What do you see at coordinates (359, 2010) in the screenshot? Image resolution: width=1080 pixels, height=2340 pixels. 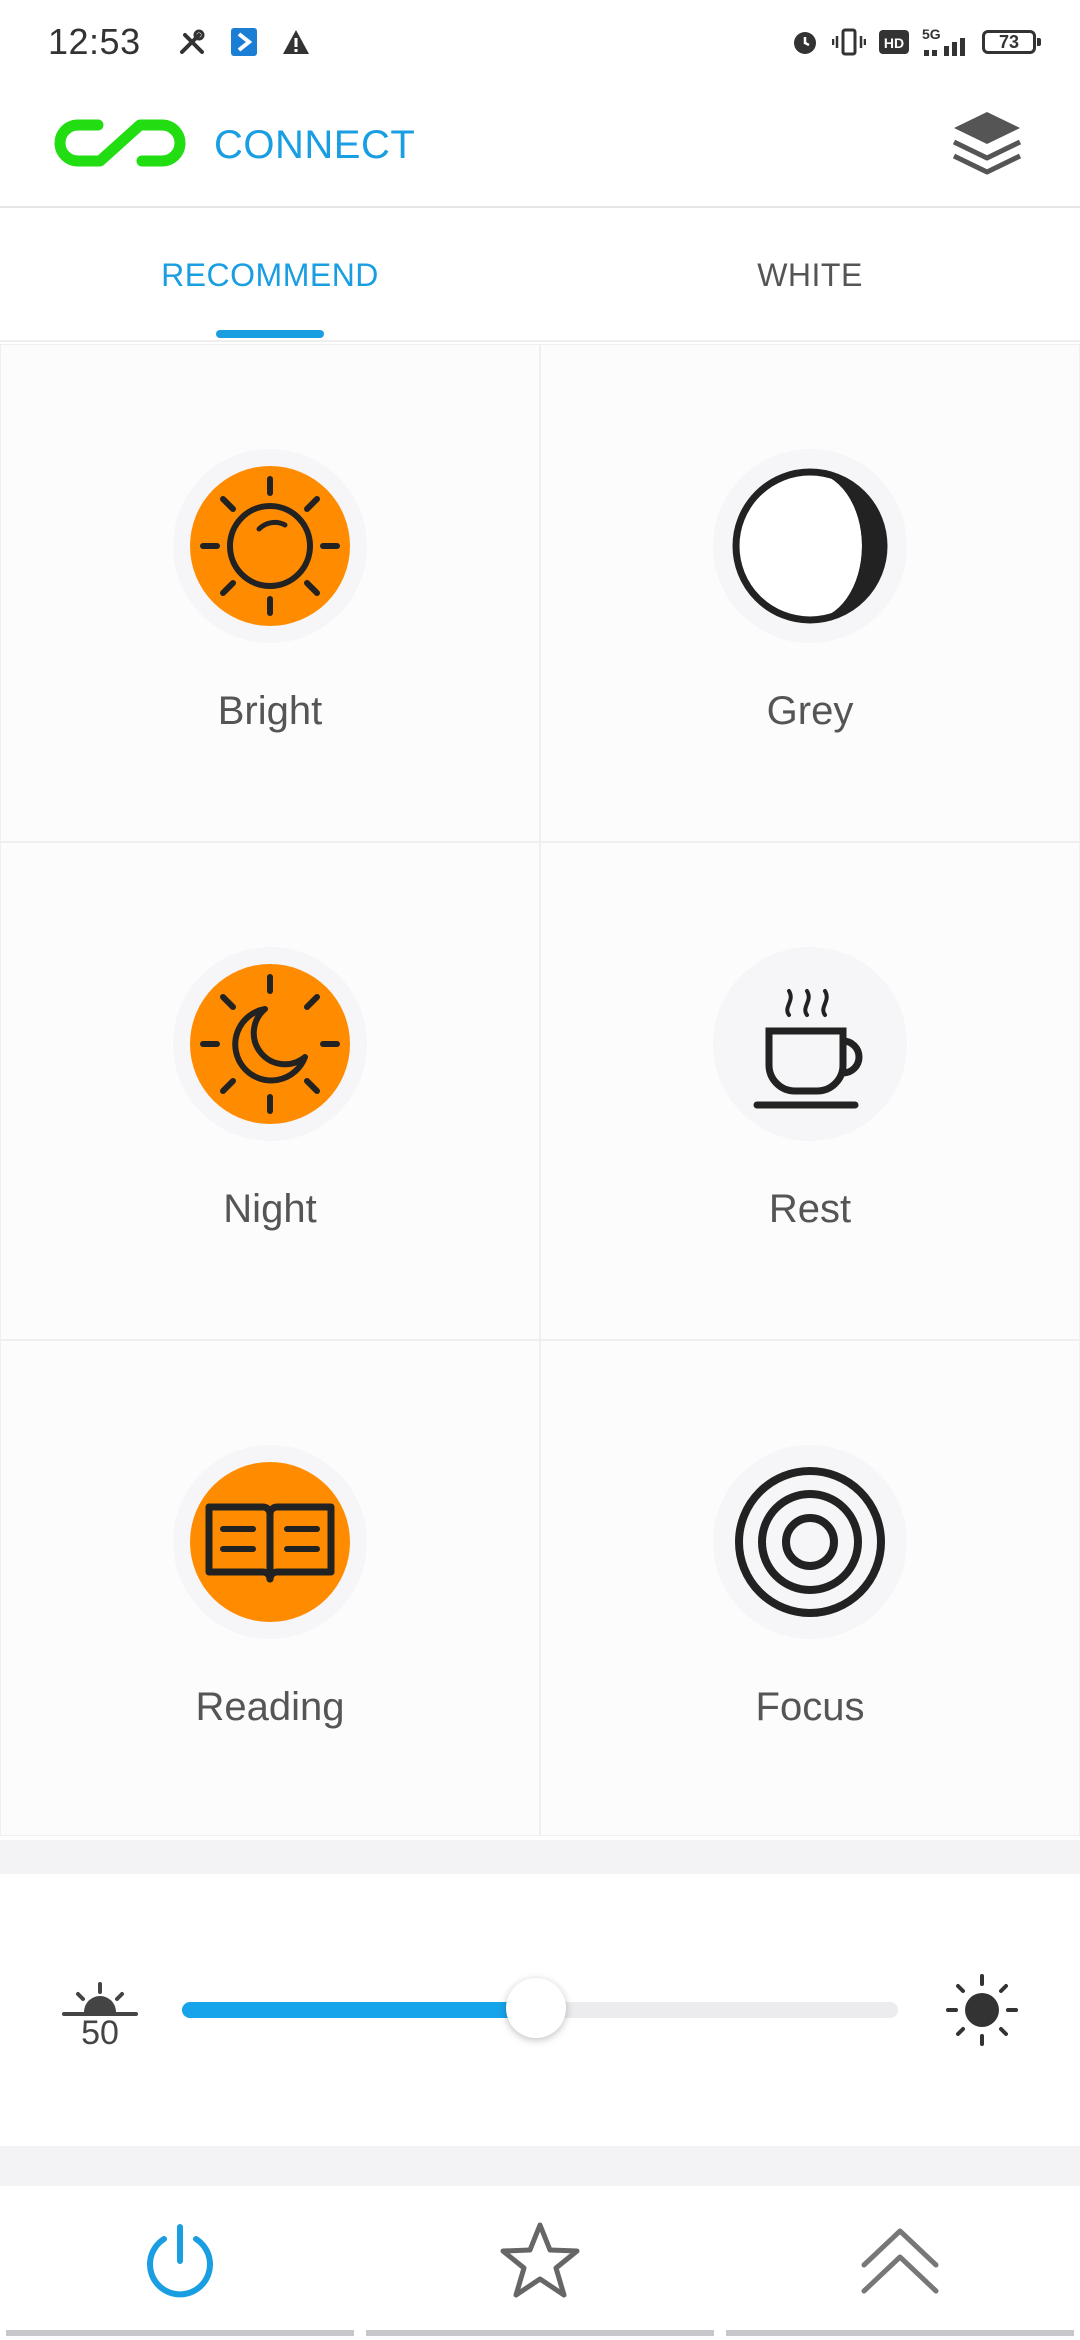 I see `brightness-slider-fill` at bounding box center [359, 2010].